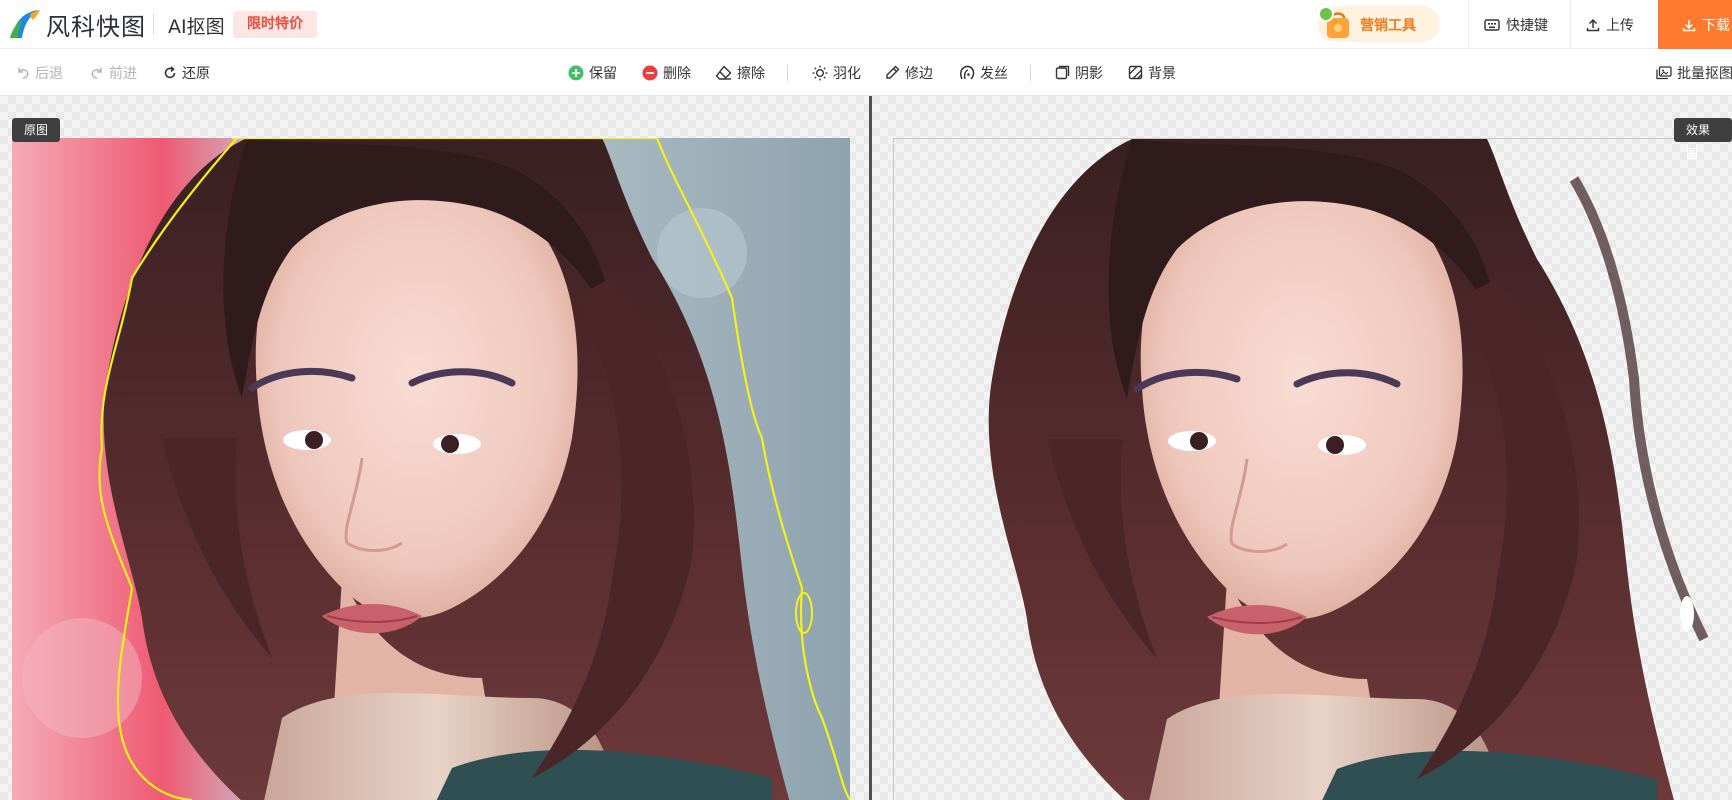 The height and width of the screenshot is (800, 1732). I want to click on hair-icon, so click(967, 72).